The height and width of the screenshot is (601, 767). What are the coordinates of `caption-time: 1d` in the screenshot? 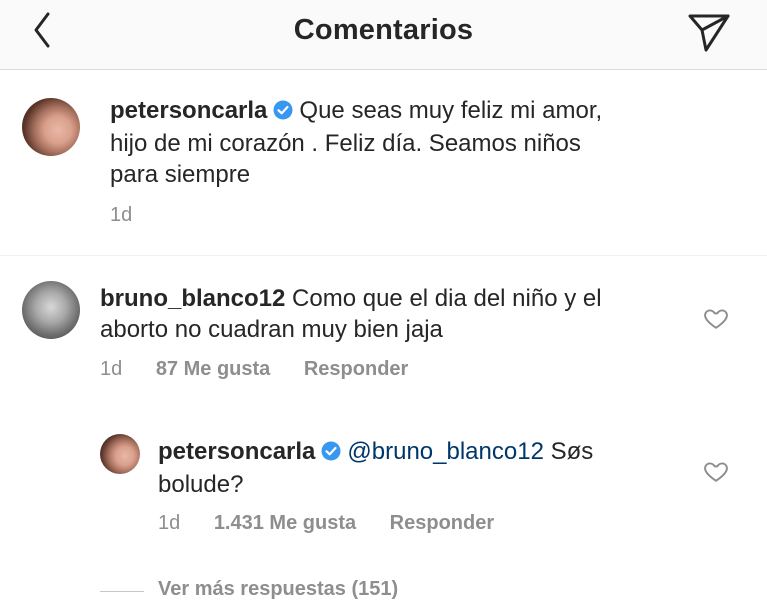 It's located at (121, 215).